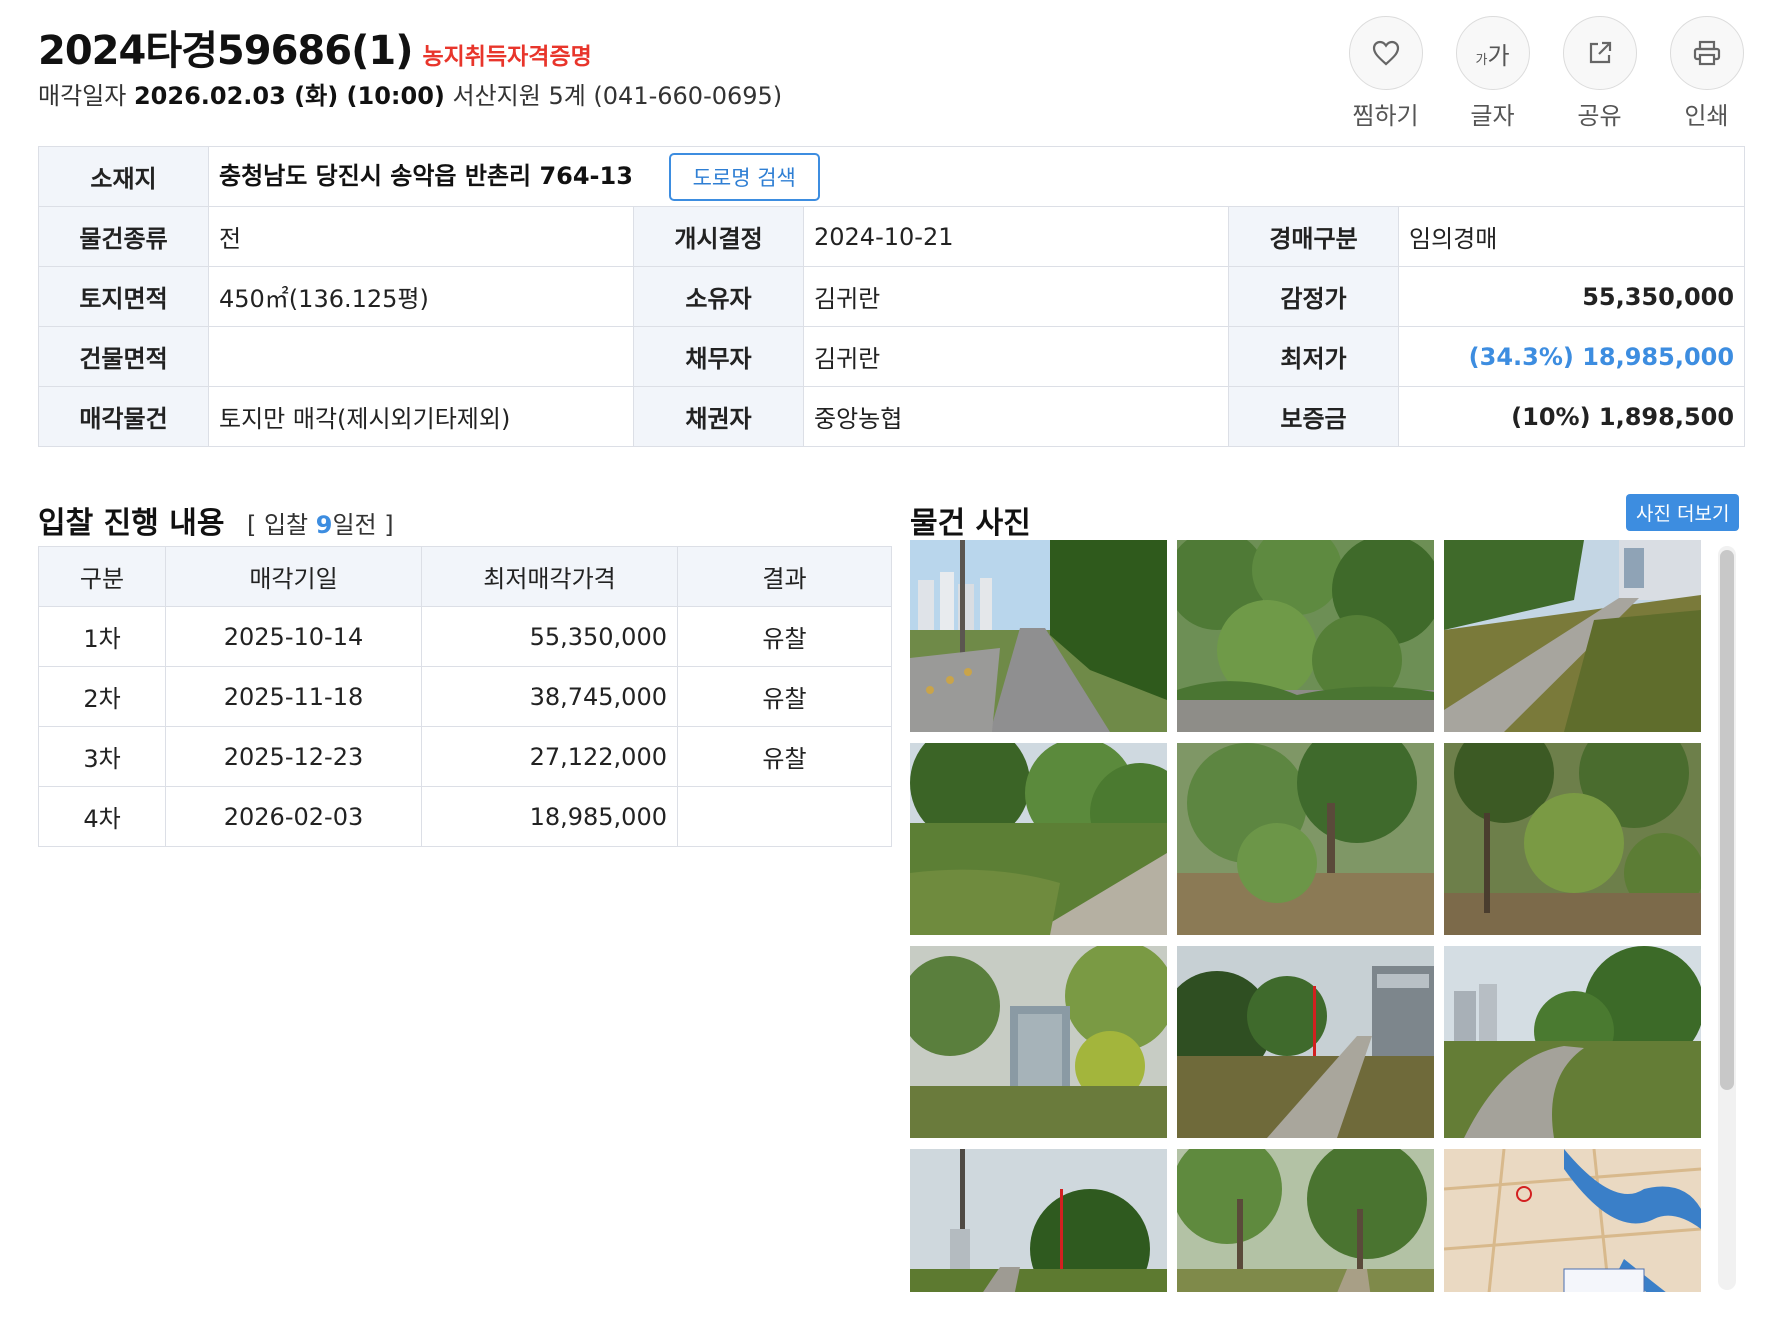 The width and height of the screenshot is (1768, 1326). Describe the element at coordinates (1313, 296) in the screenshot. I see `appraisal-label: 감정가` at that location.